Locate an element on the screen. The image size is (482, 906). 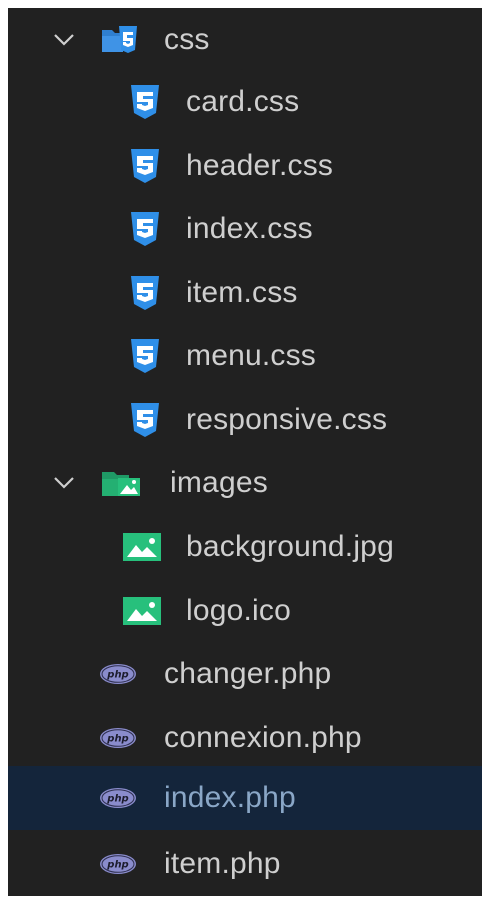
file-item: item.css is located at coordinates (245, 293).